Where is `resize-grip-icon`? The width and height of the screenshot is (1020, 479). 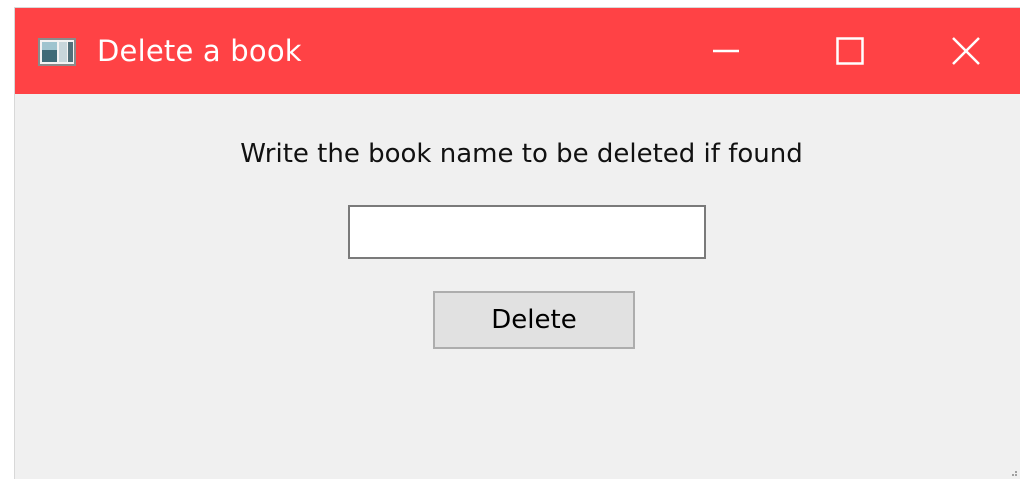 resize-grip-icon is located at coordinates (1013, 472).